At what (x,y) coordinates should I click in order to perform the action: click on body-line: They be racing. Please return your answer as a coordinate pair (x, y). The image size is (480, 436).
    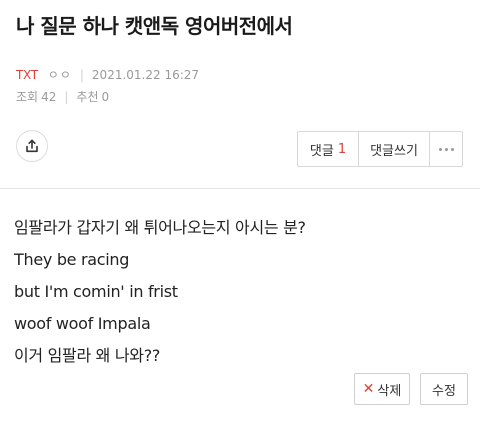
    Looking at the image, I should click on (72, 259).